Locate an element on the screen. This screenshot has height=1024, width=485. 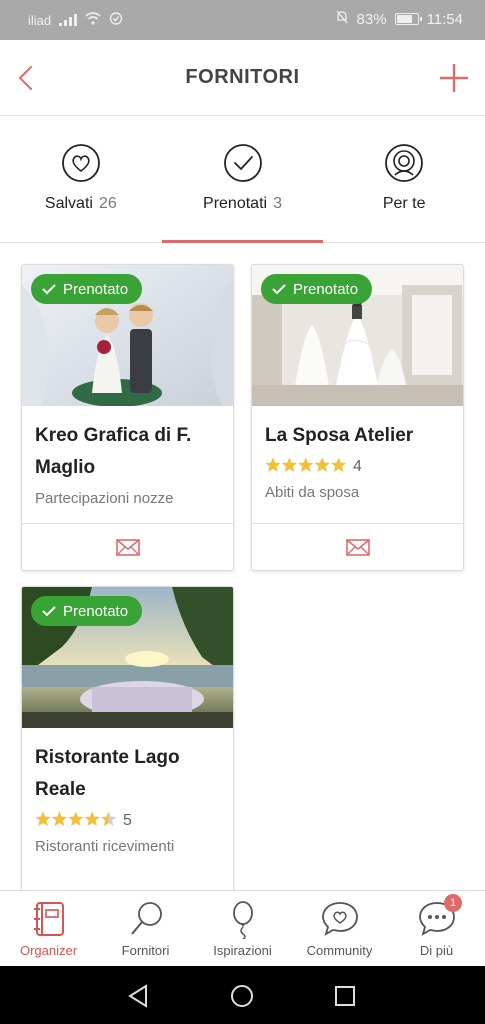
page-title: FORNITORI is located at coordinates (242, 77).